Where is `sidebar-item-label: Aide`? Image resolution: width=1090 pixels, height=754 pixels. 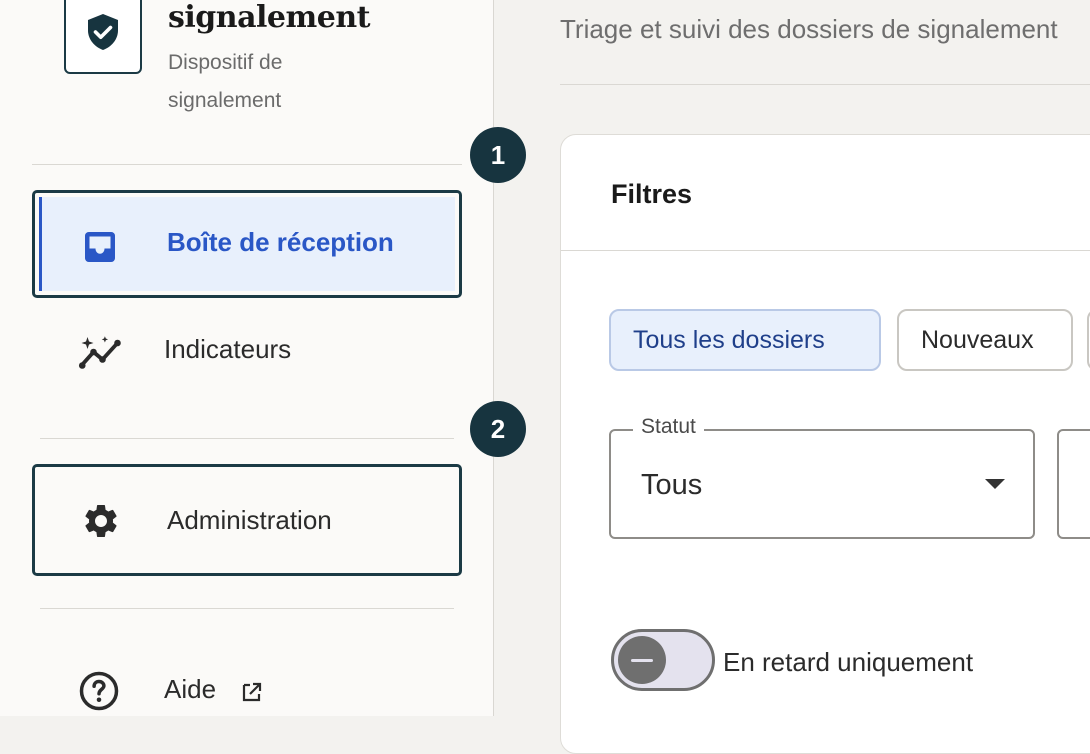 sidebar-item-label: Aide is located at coordinates (190, 689).